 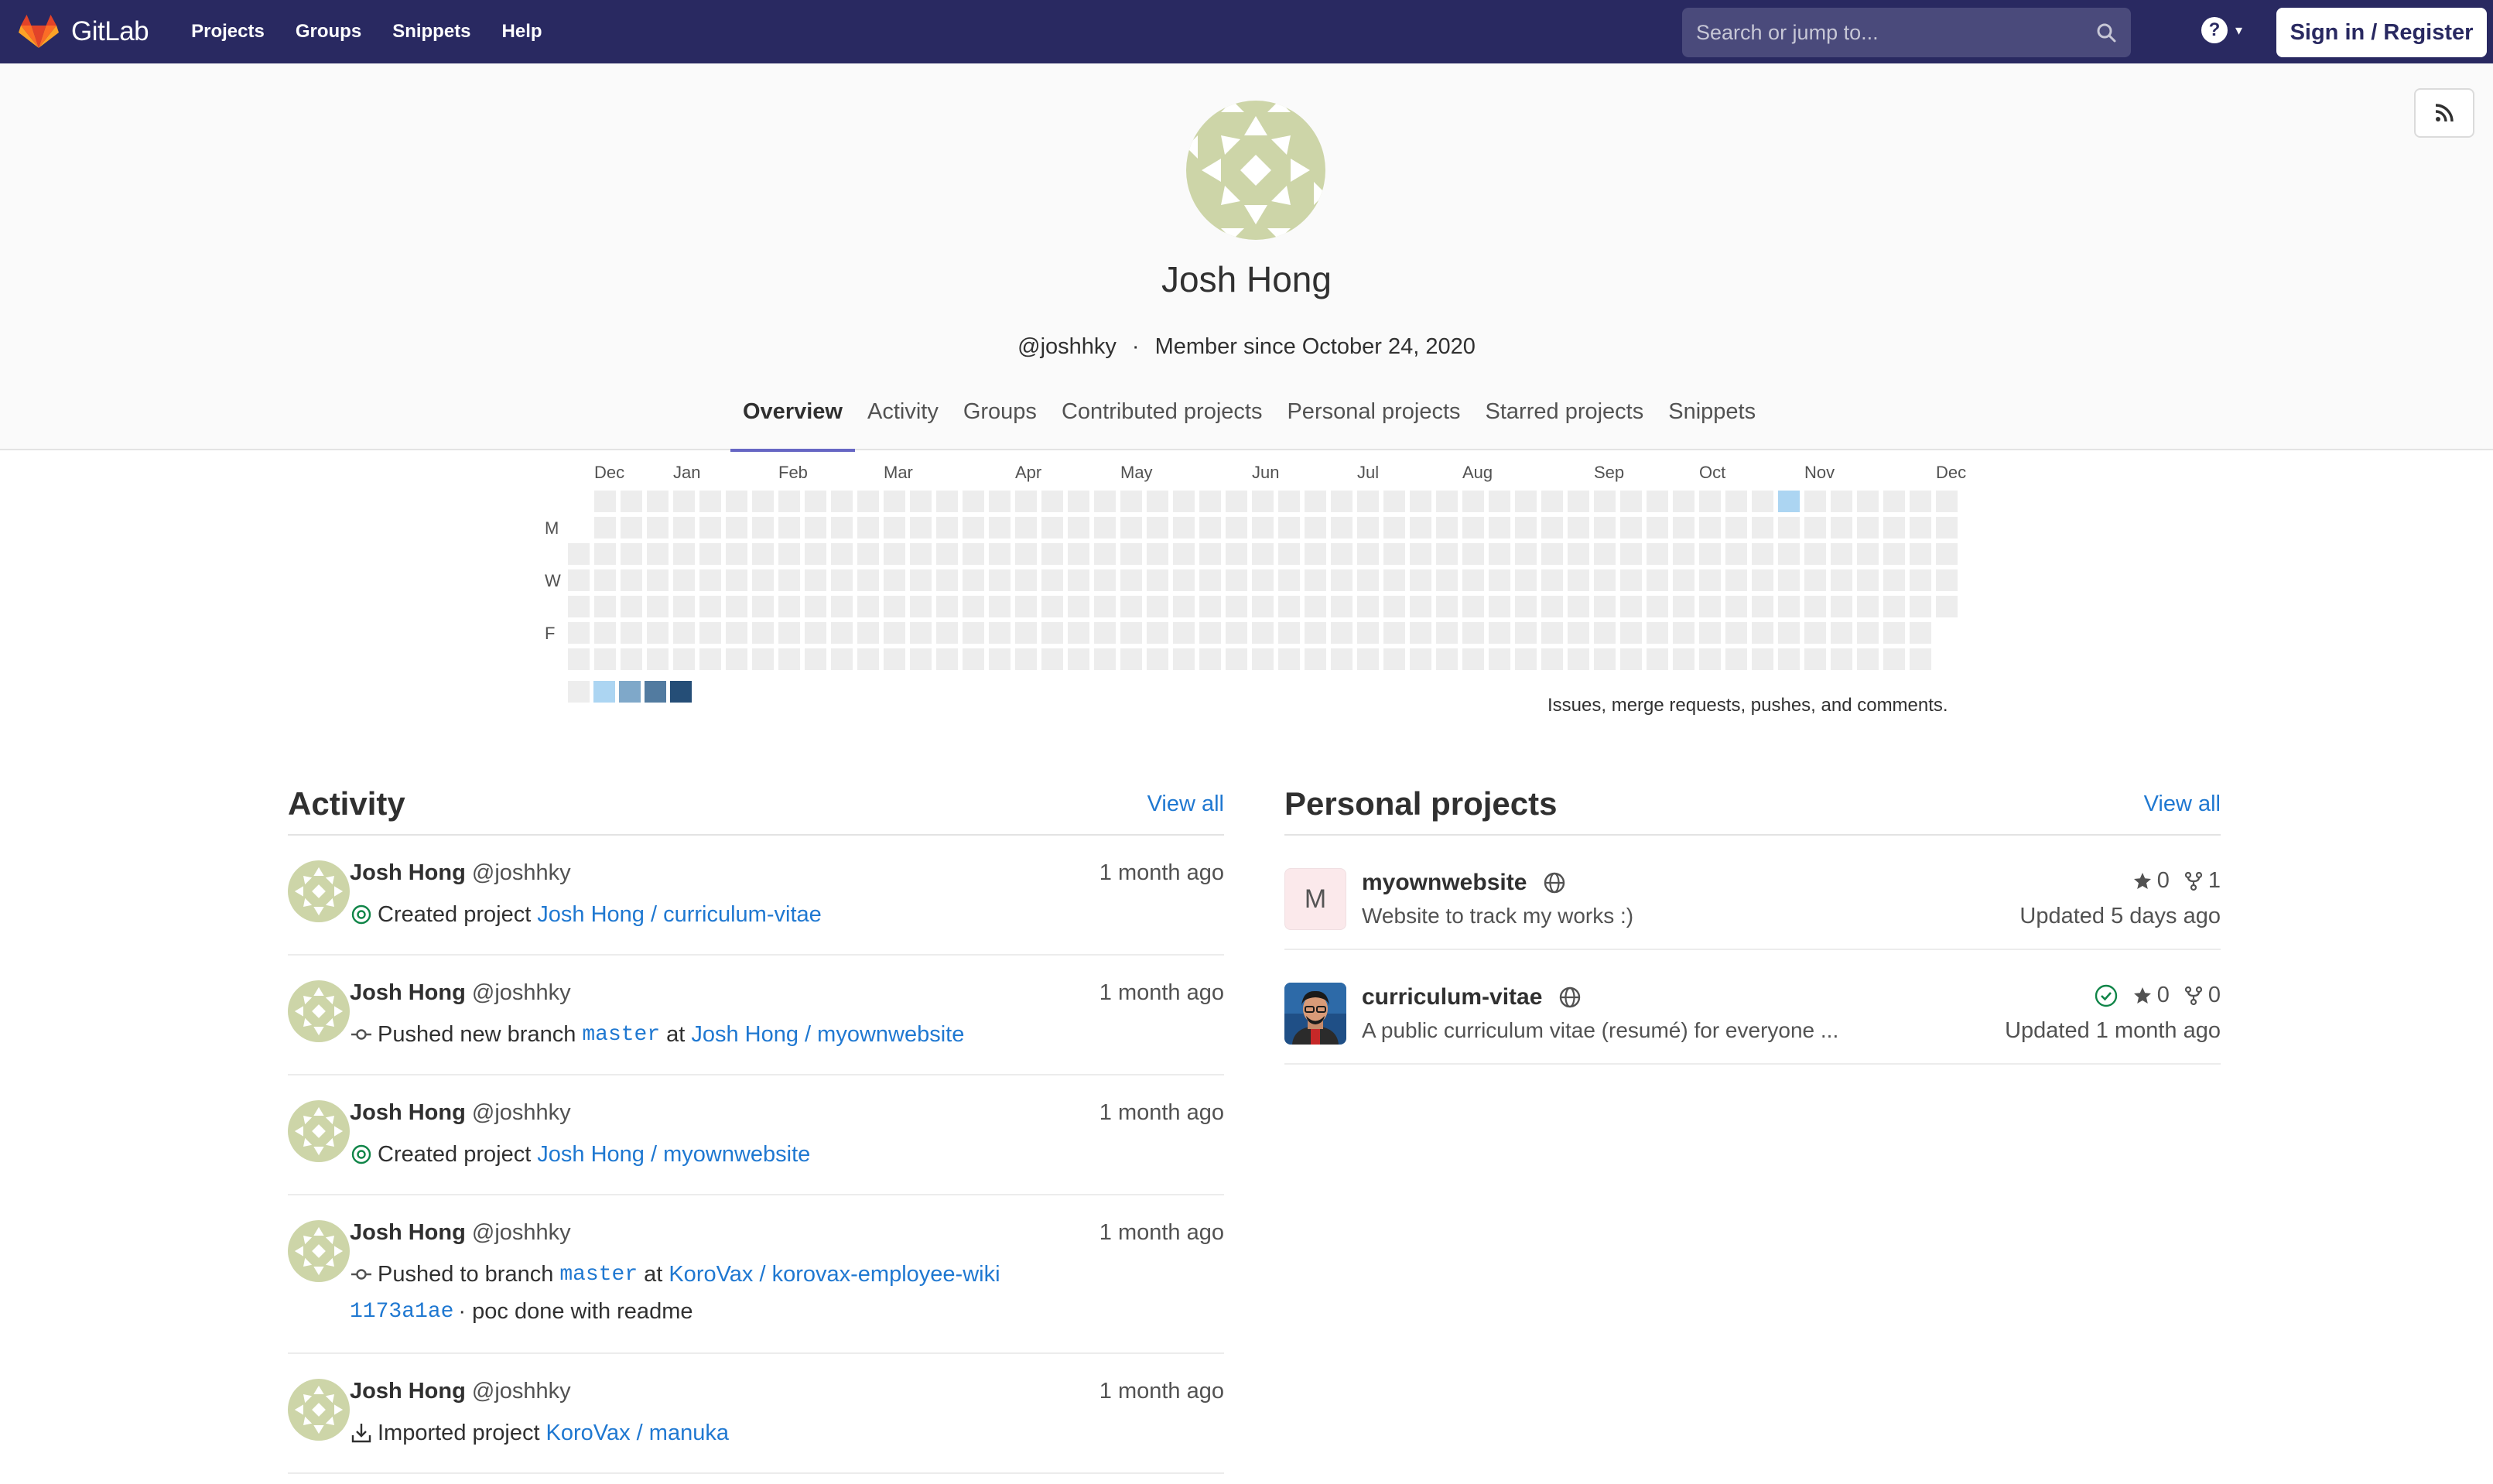 I want to click on nav-projects: Projects, so click(x=228, y=32).